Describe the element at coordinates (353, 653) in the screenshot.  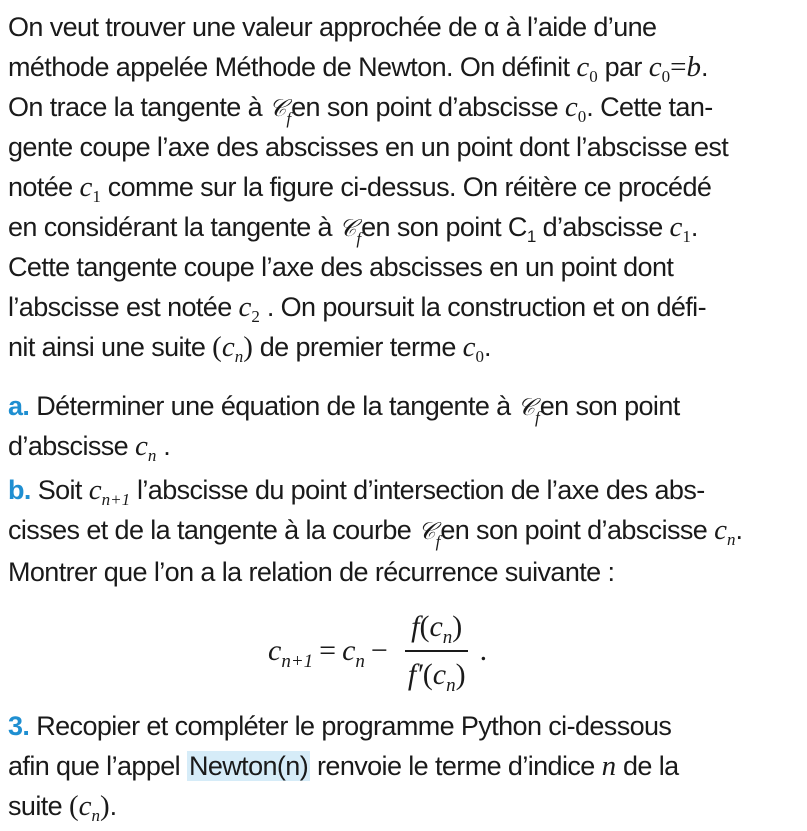
I see `formula-cn: cn` at that location.